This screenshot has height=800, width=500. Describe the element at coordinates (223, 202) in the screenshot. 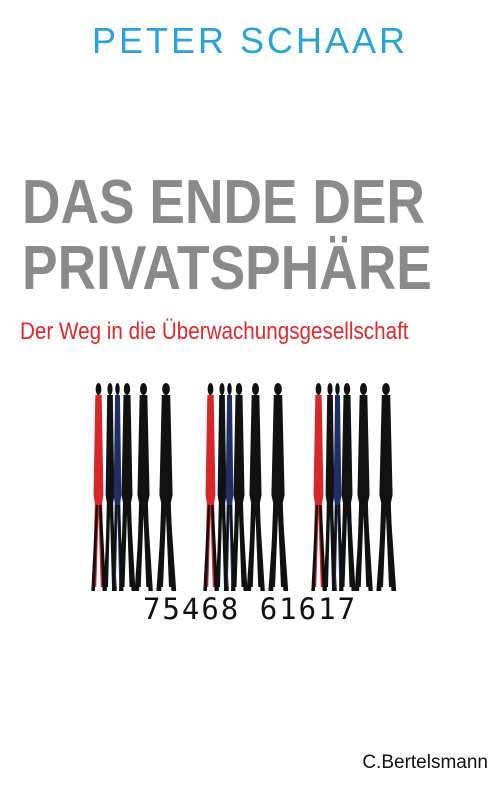

I see `title-line-1: DAS ENDE DER` at that location.